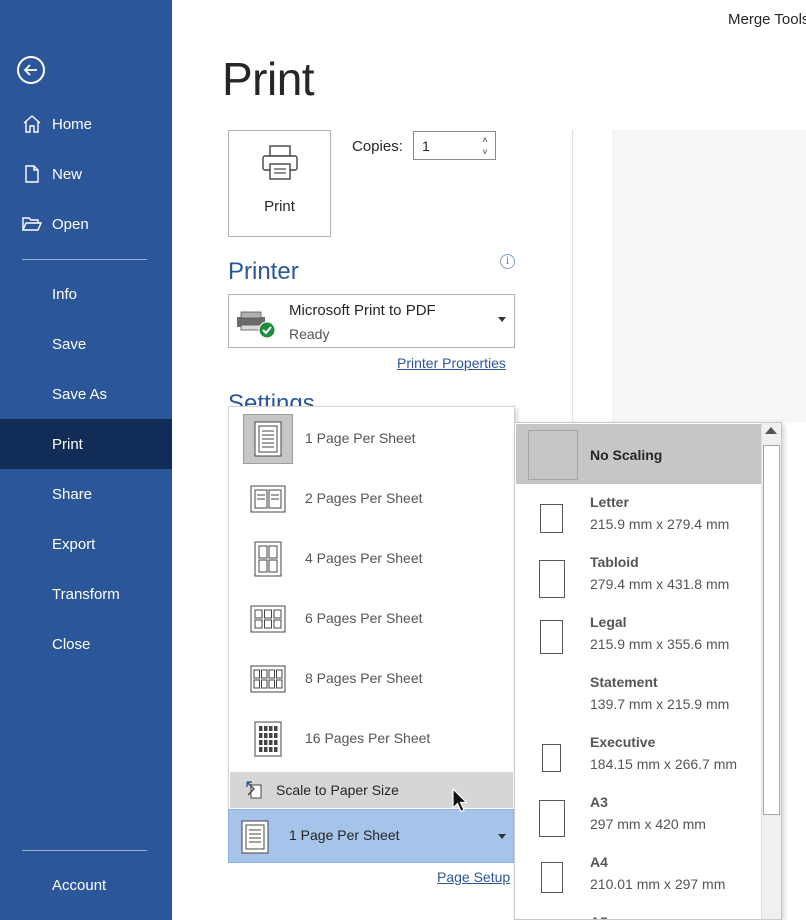 Image resolution: width=806 pixels, height=920 pixels. What do you see at coordinates (364, 618) in the screenshot?
I see `pages-per-sheet-label: 6 Pages Per Sheet` at bounding box center [364, 618].